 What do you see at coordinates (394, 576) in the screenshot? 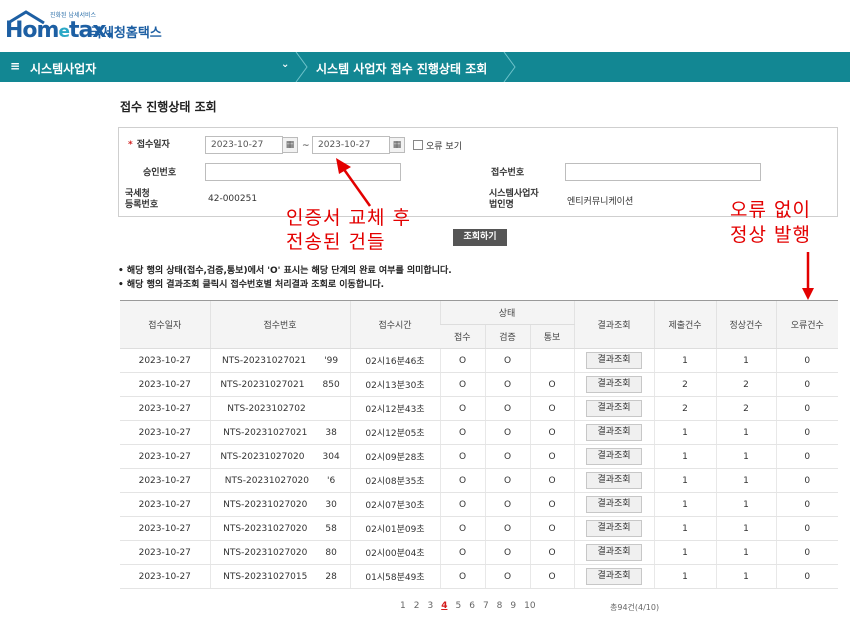
I see `cell-time: 01시58분49초` at bounding box center [394, 576].